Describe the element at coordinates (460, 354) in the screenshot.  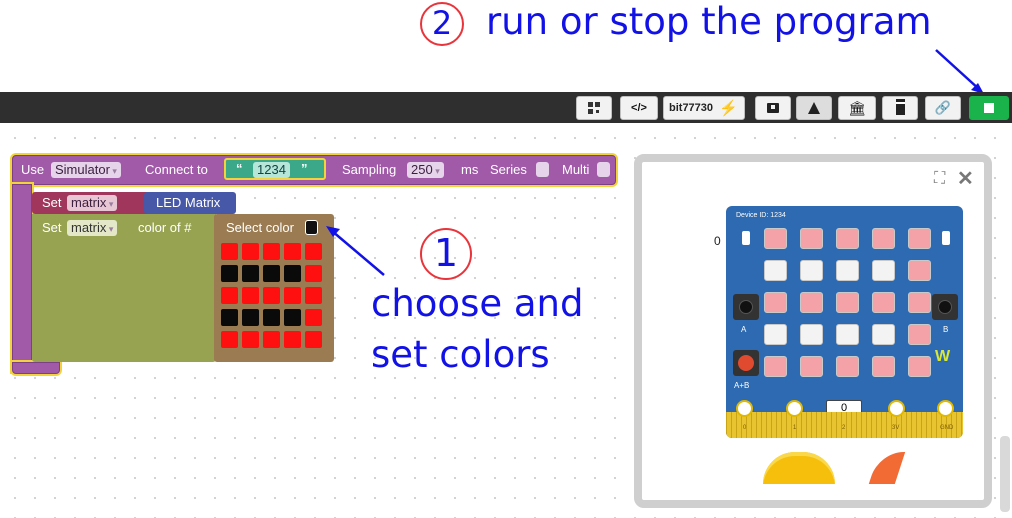
I see `step-1-caption-line2: set colors` at that location.